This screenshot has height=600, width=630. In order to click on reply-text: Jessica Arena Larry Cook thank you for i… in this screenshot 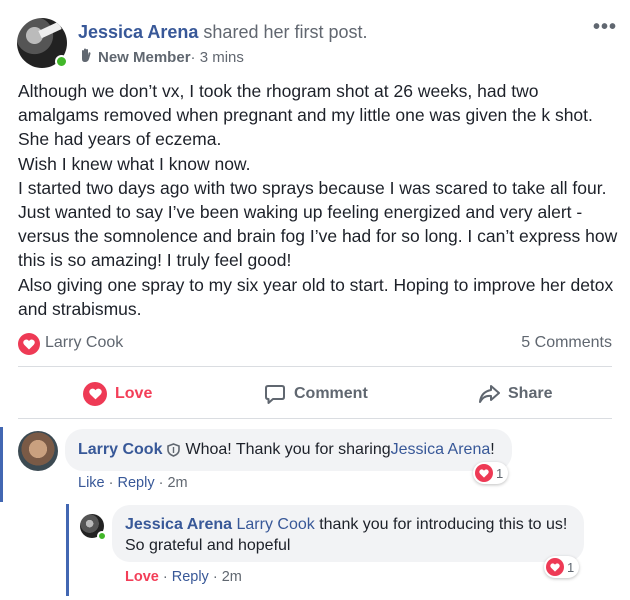, I will do `click(350, 535)`.